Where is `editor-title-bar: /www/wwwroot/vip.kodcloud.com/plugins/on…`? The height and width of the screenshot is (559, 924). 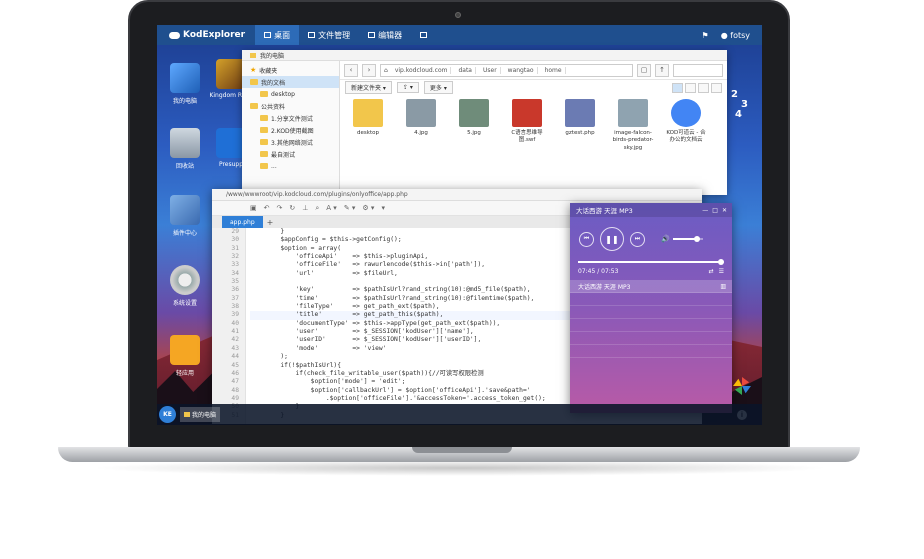
editor-title-bar: /www/wwwroot/vip.kodcloud.com/plugins/on… is located at coordinates (457, 195).